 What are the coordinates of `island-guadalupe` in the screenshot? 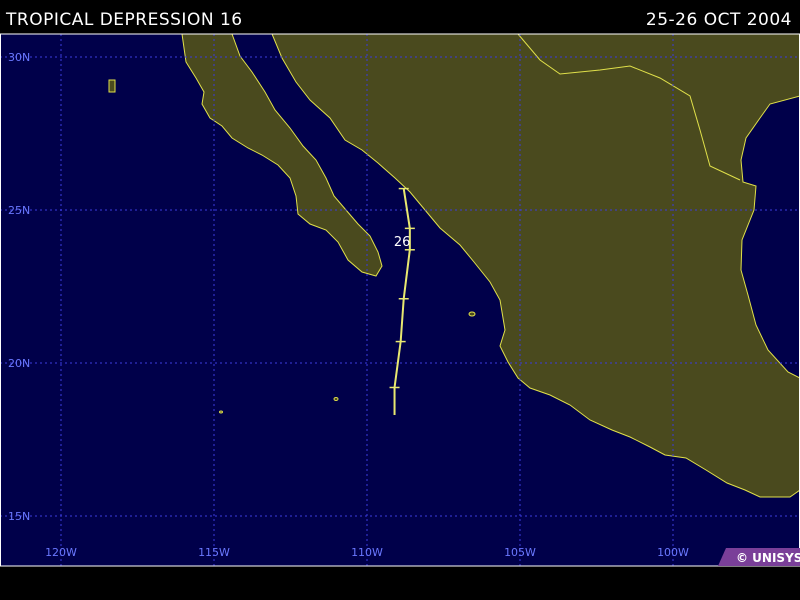 It's located at (112, 86).